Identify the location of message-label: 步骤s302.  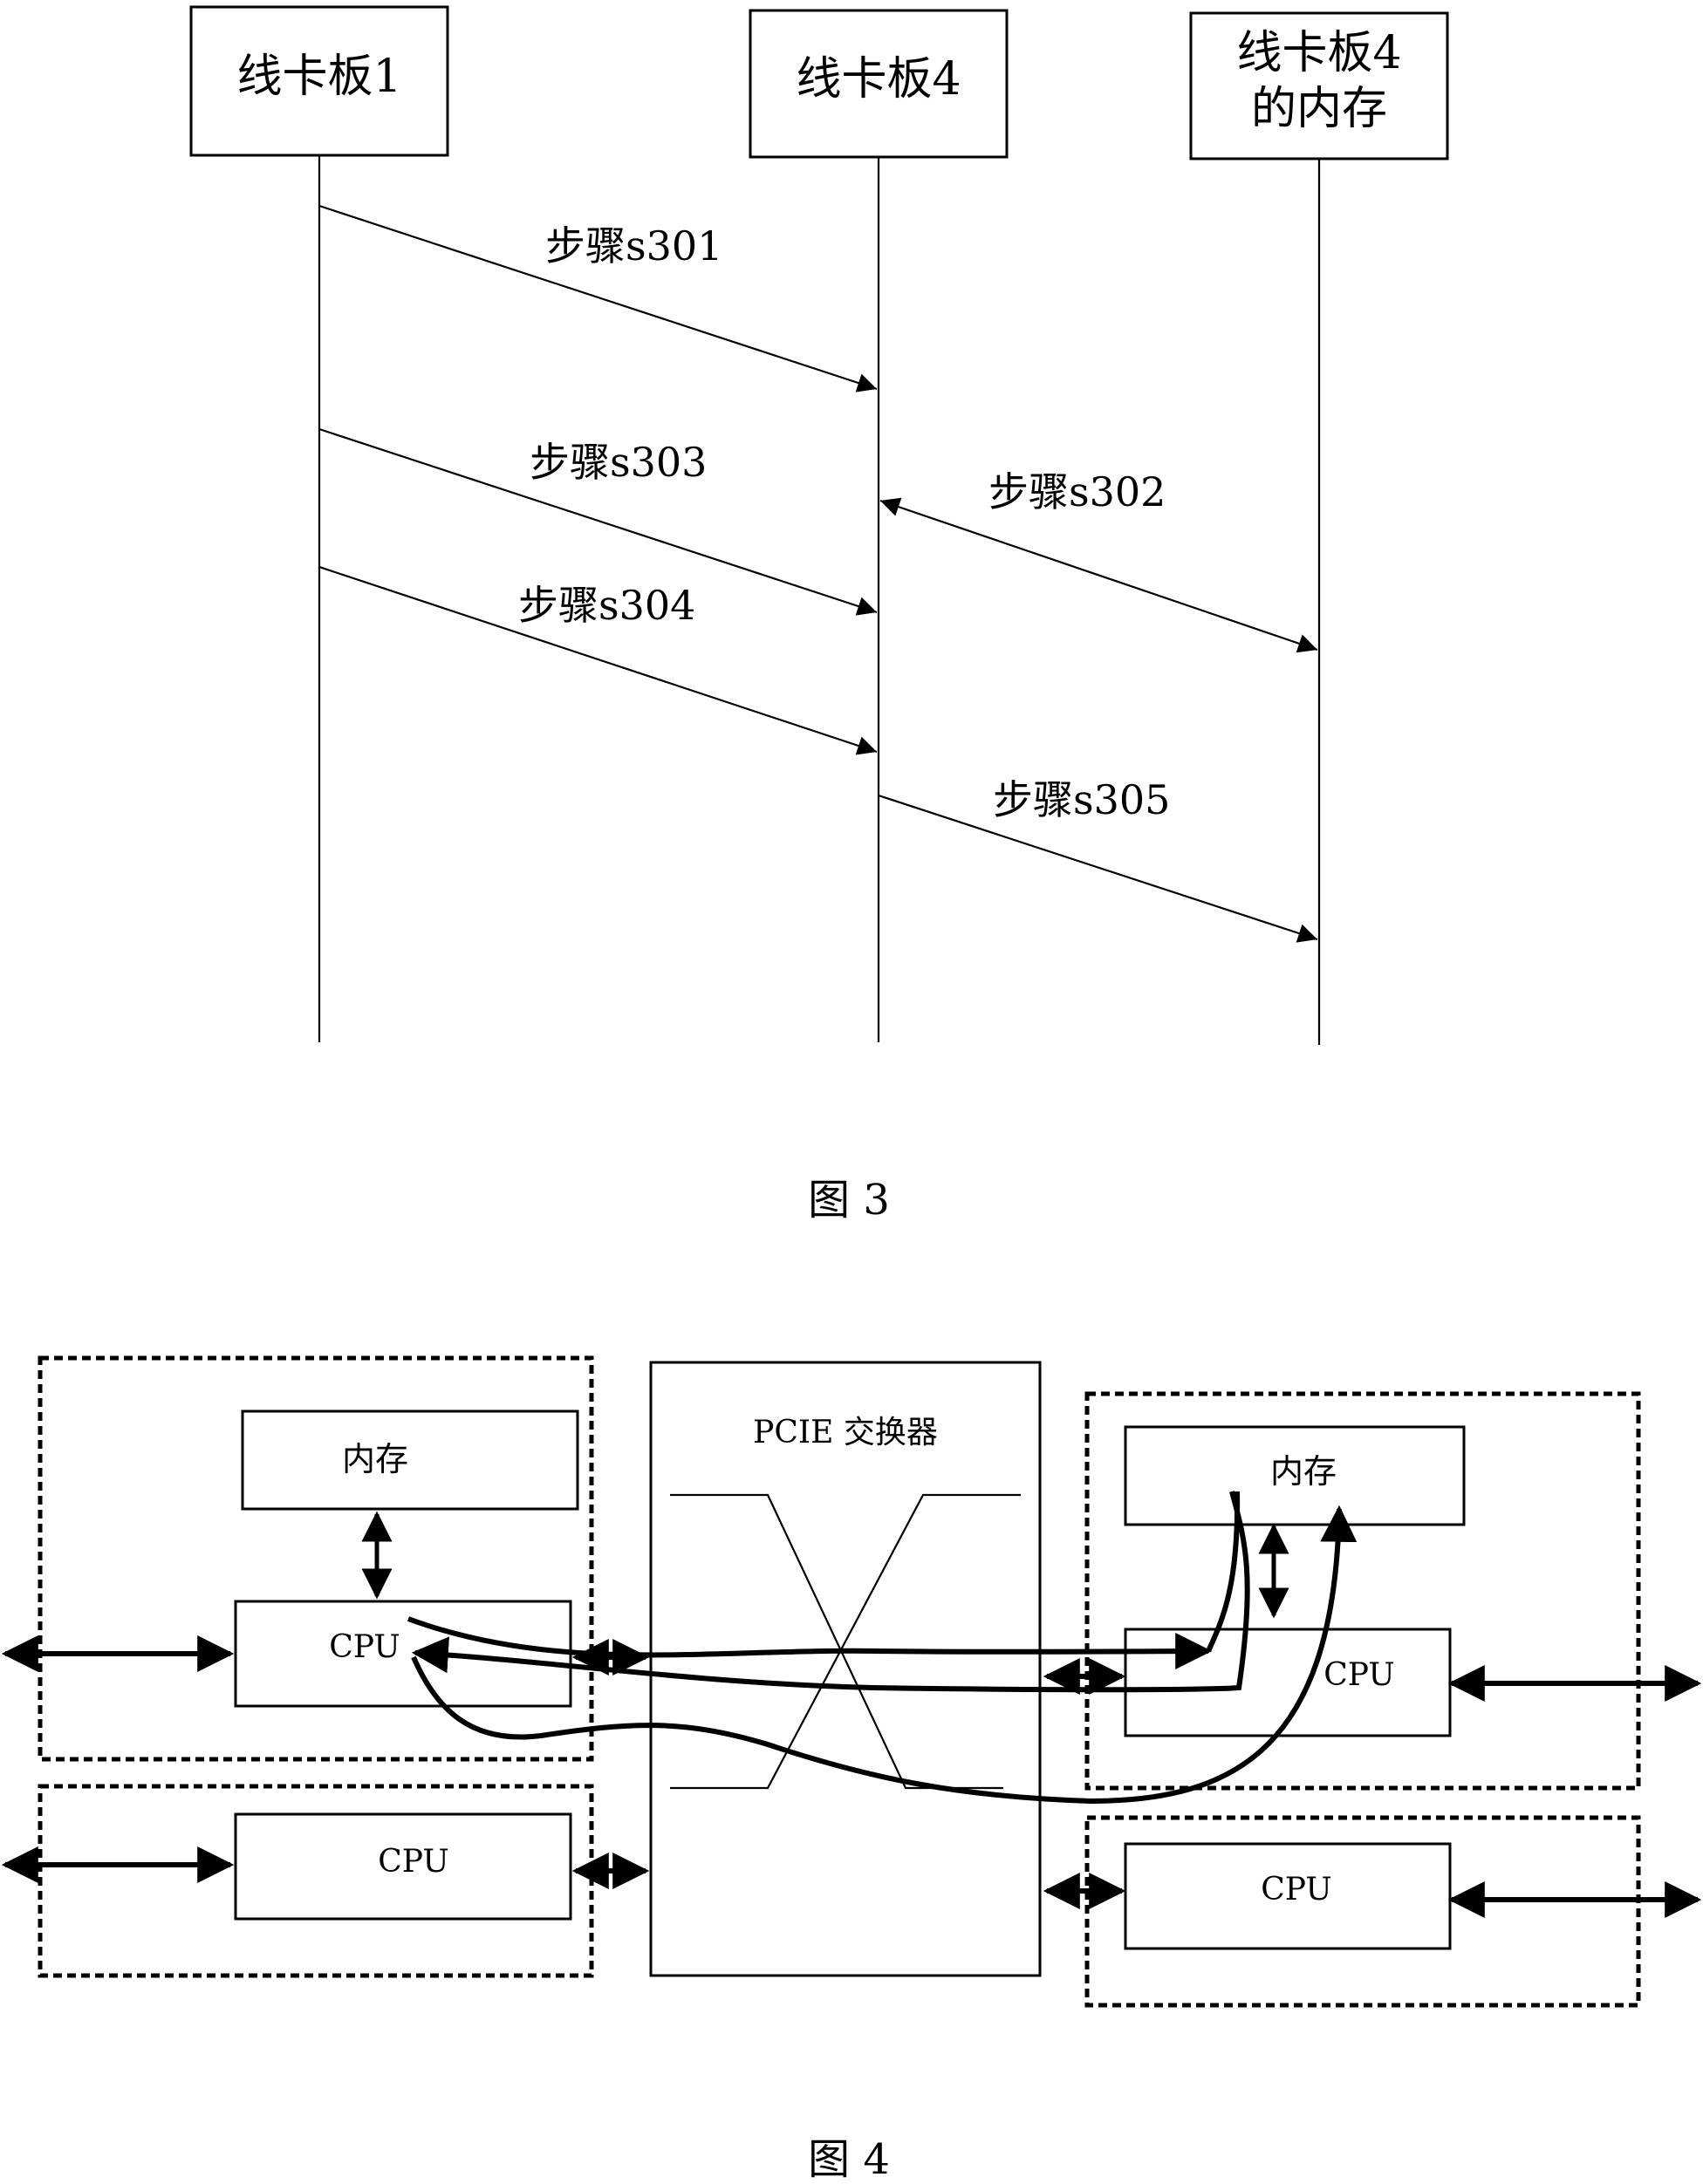
(1077, 491).